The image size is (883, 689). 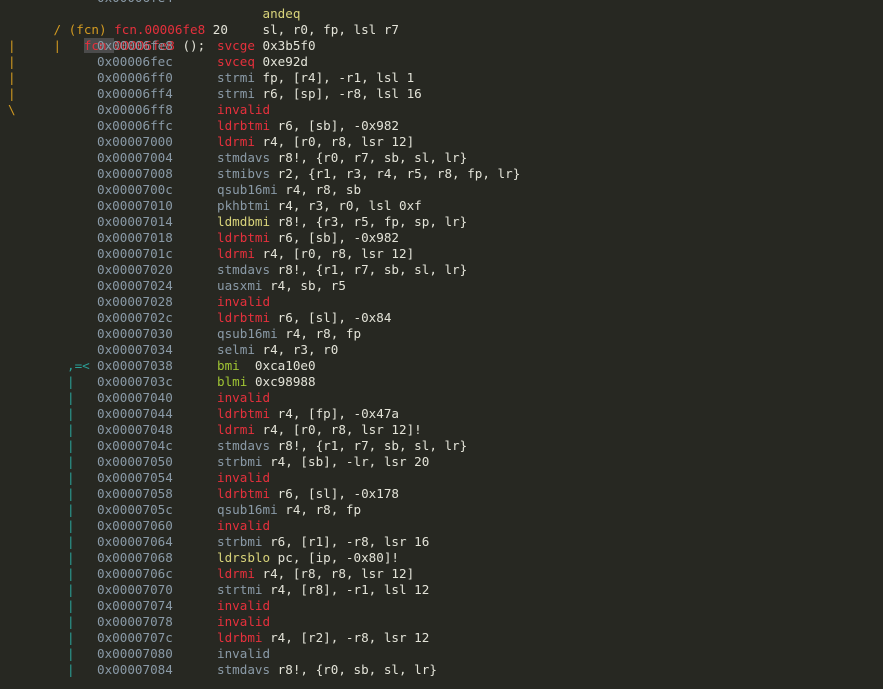 I want to click on instruction-row: | 0x00007060 invalid, so click(x=441, y=526).